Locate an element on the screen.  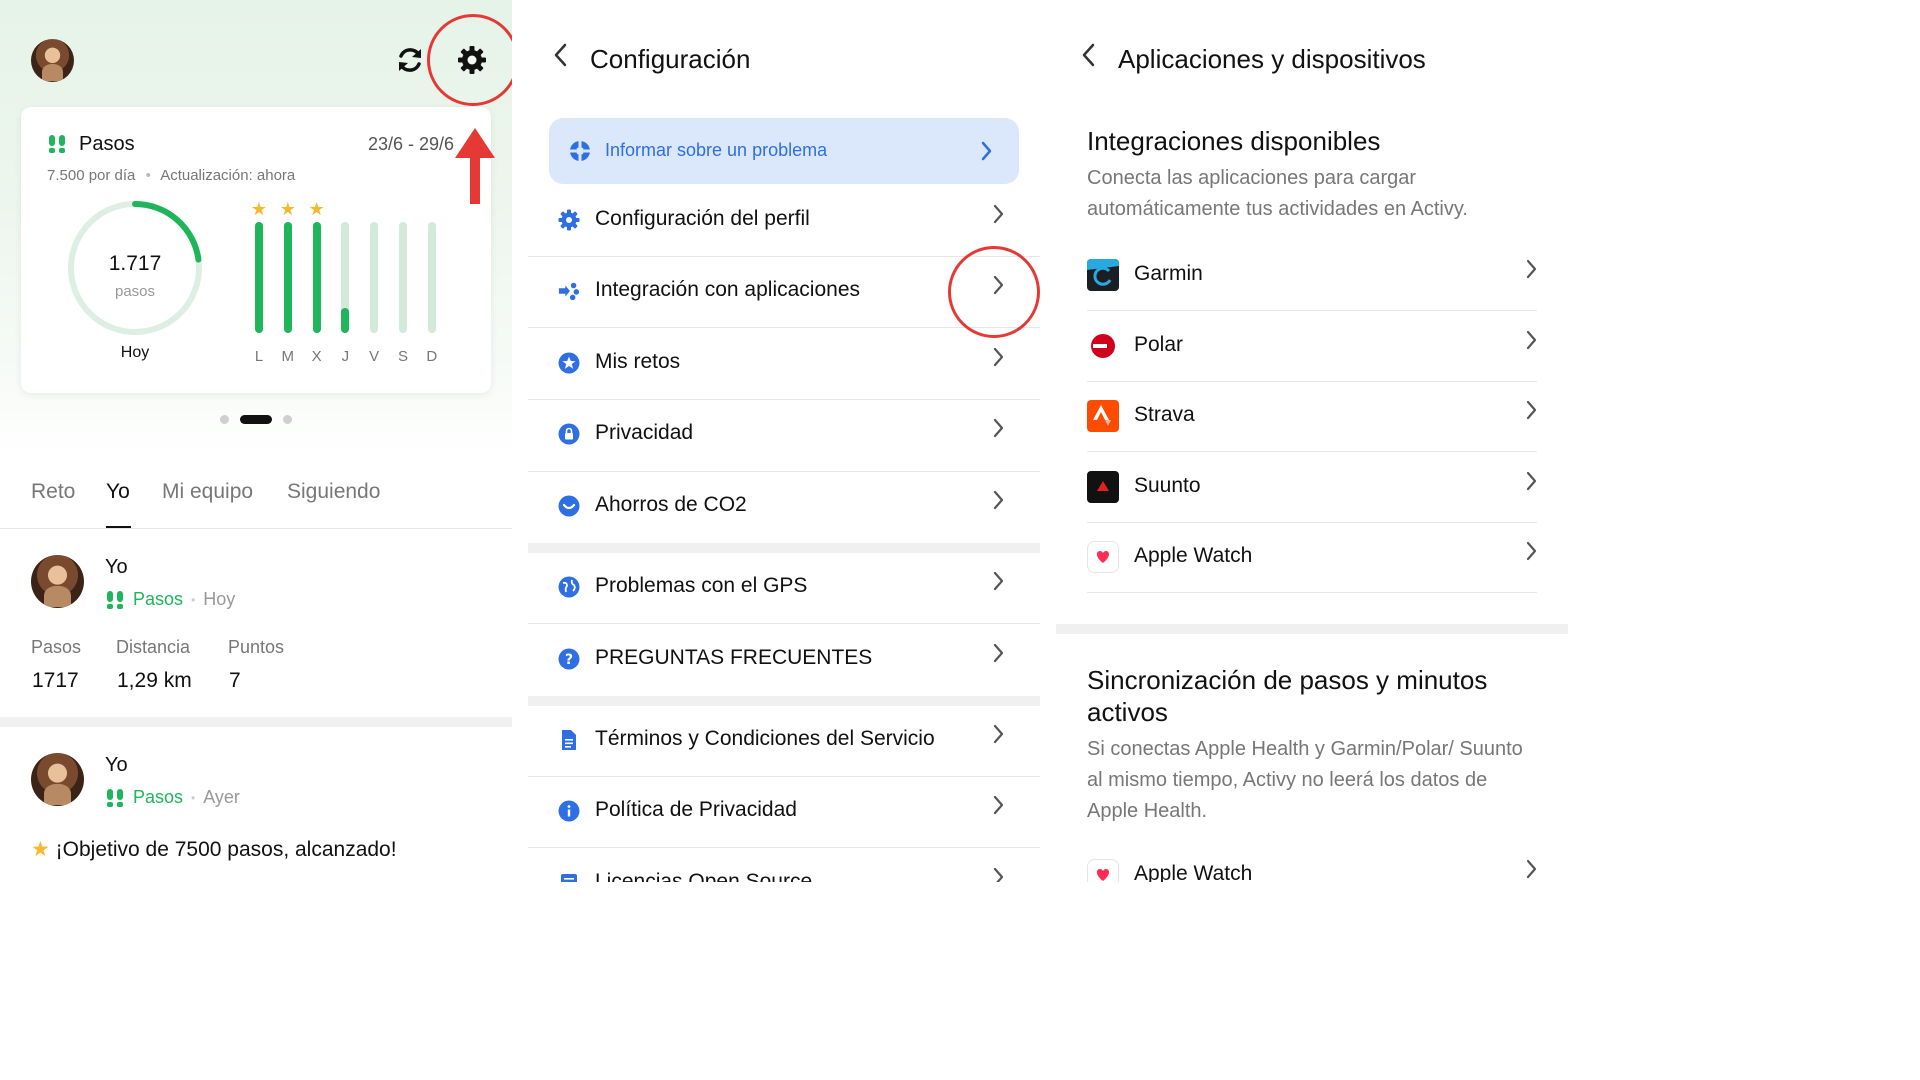
day-label: M is located at coordinates (288, 356).